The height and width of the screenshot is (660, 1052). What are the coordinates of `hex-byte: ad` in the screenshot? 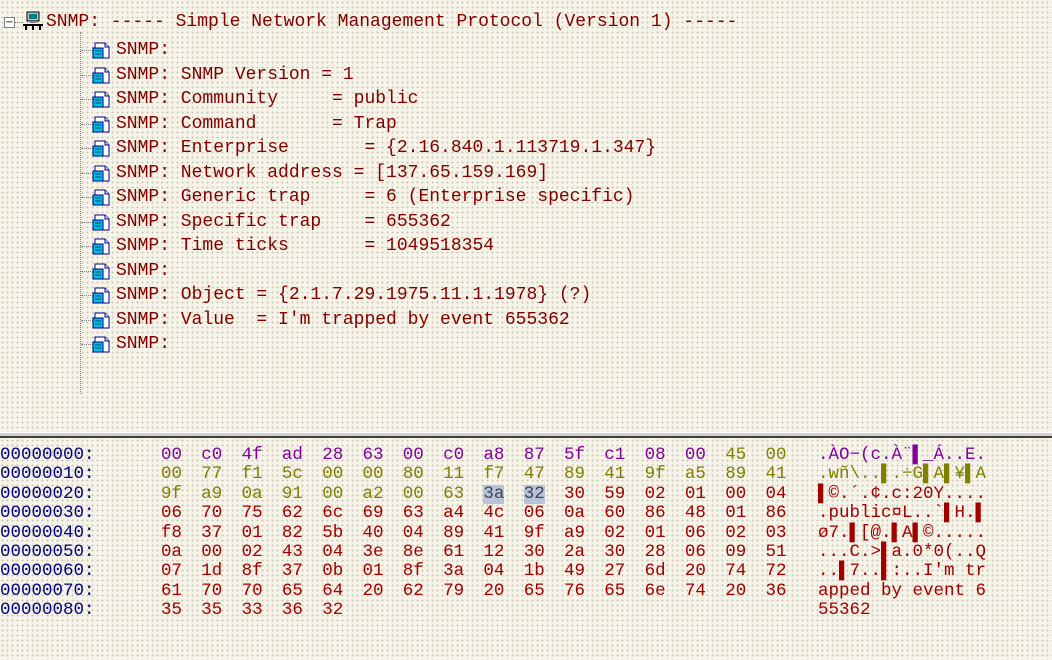 It's located at (292, 455).